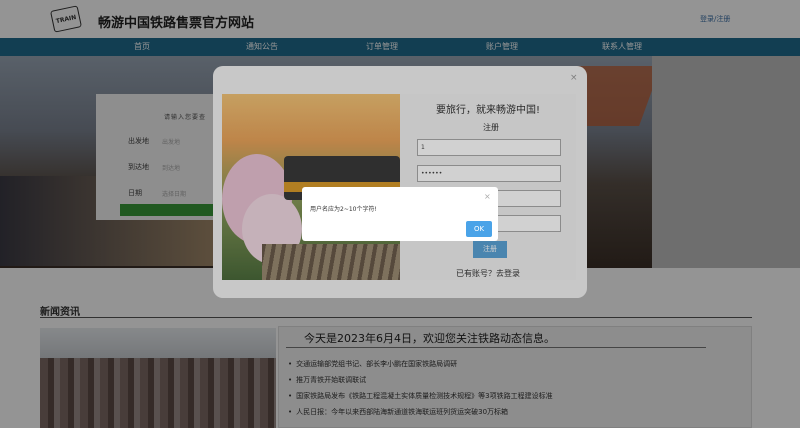  I want to click on alert-message: 用户名应为2~10个字符!, so click(343, 209).